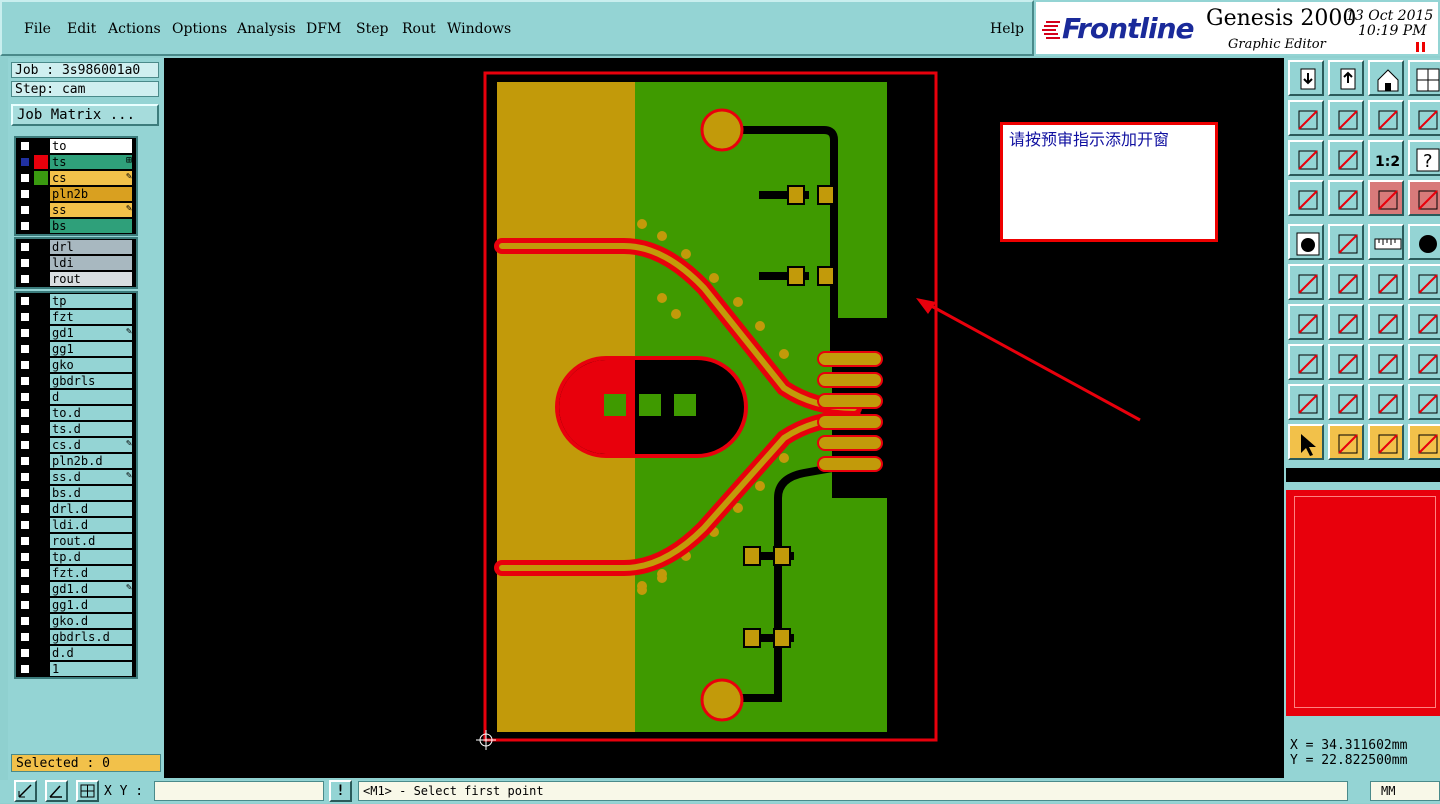 The height and width of the screenshot is (804, 1440). I want to click on layer-name: gbdrls, so click(91, 381).